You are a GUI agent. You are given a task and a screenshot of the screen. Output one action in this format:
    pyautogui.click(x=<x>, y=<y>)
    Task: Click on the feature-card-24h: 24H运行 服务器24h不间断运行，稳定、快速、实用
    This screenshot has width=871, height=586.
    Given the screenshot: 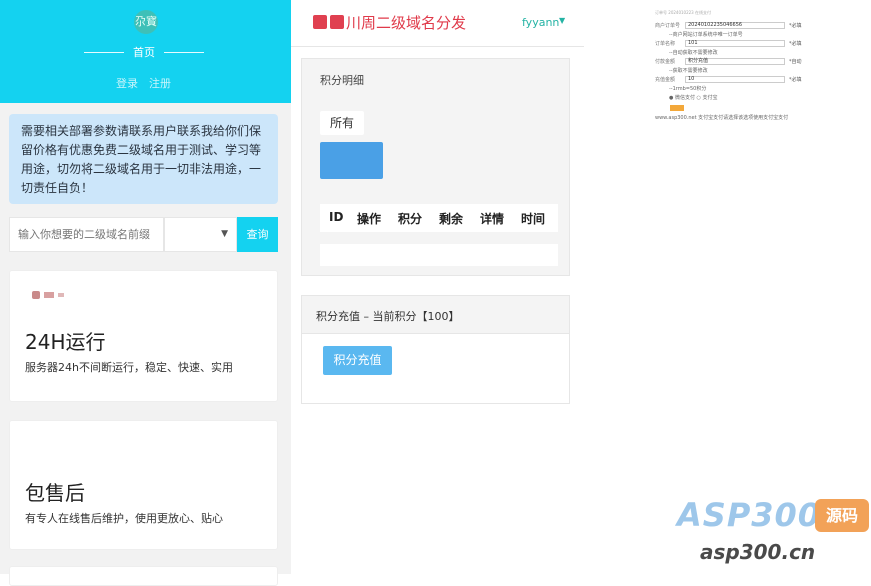 What is the action you would take?
    pyautogui.click(x=143, y=336)
    